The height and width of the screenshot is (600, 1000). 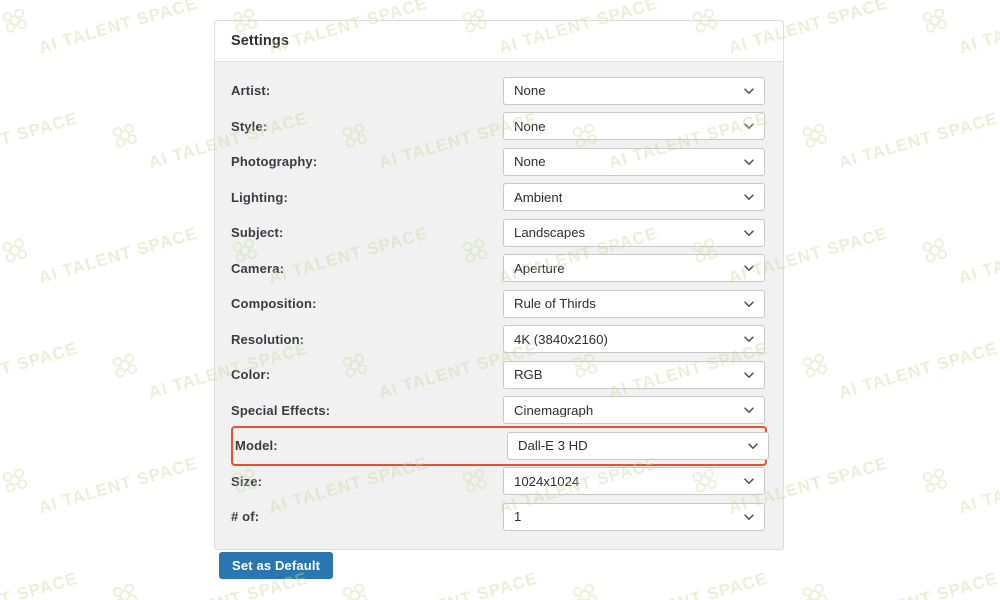 What do you see at coordinates (498, 233) in the screenshot?
I see `settings-row-subject: Subject: Landscapes` at bounding box center [498, 233].